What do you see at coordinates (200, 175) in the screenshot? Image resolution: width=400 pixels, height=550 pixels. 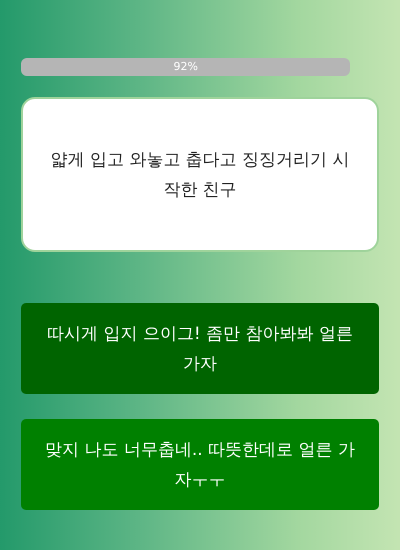 I see `question-text: 얇게 입고 와놓고 춥다고 징징거리기 시작한 친구` at bounding box center [200, 175].